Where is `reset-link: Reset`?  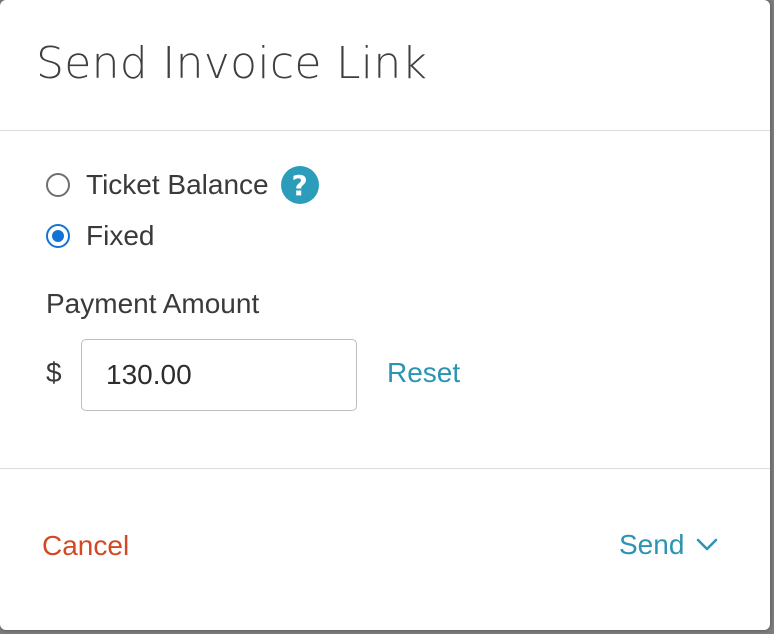
reset-link: Reset is located at coordinates (423, 373).